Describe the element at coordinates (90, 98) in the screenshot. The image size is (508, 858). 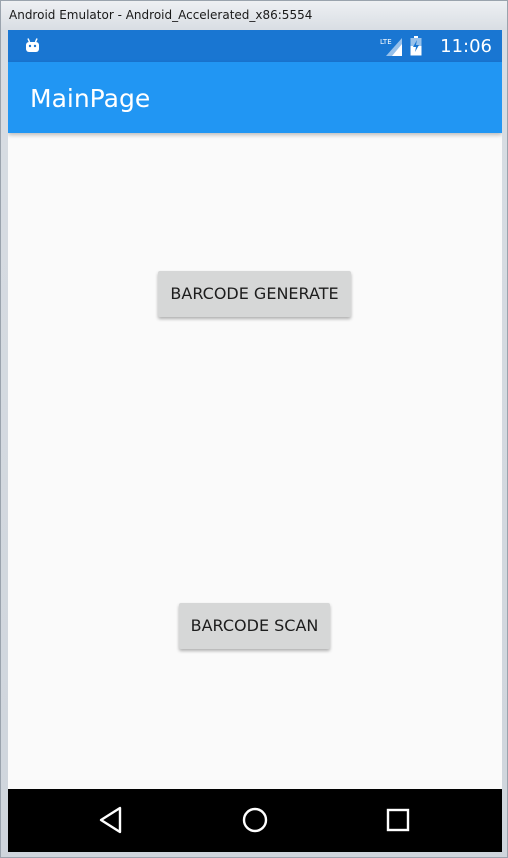
I see `page-title: MainPage` at that location.